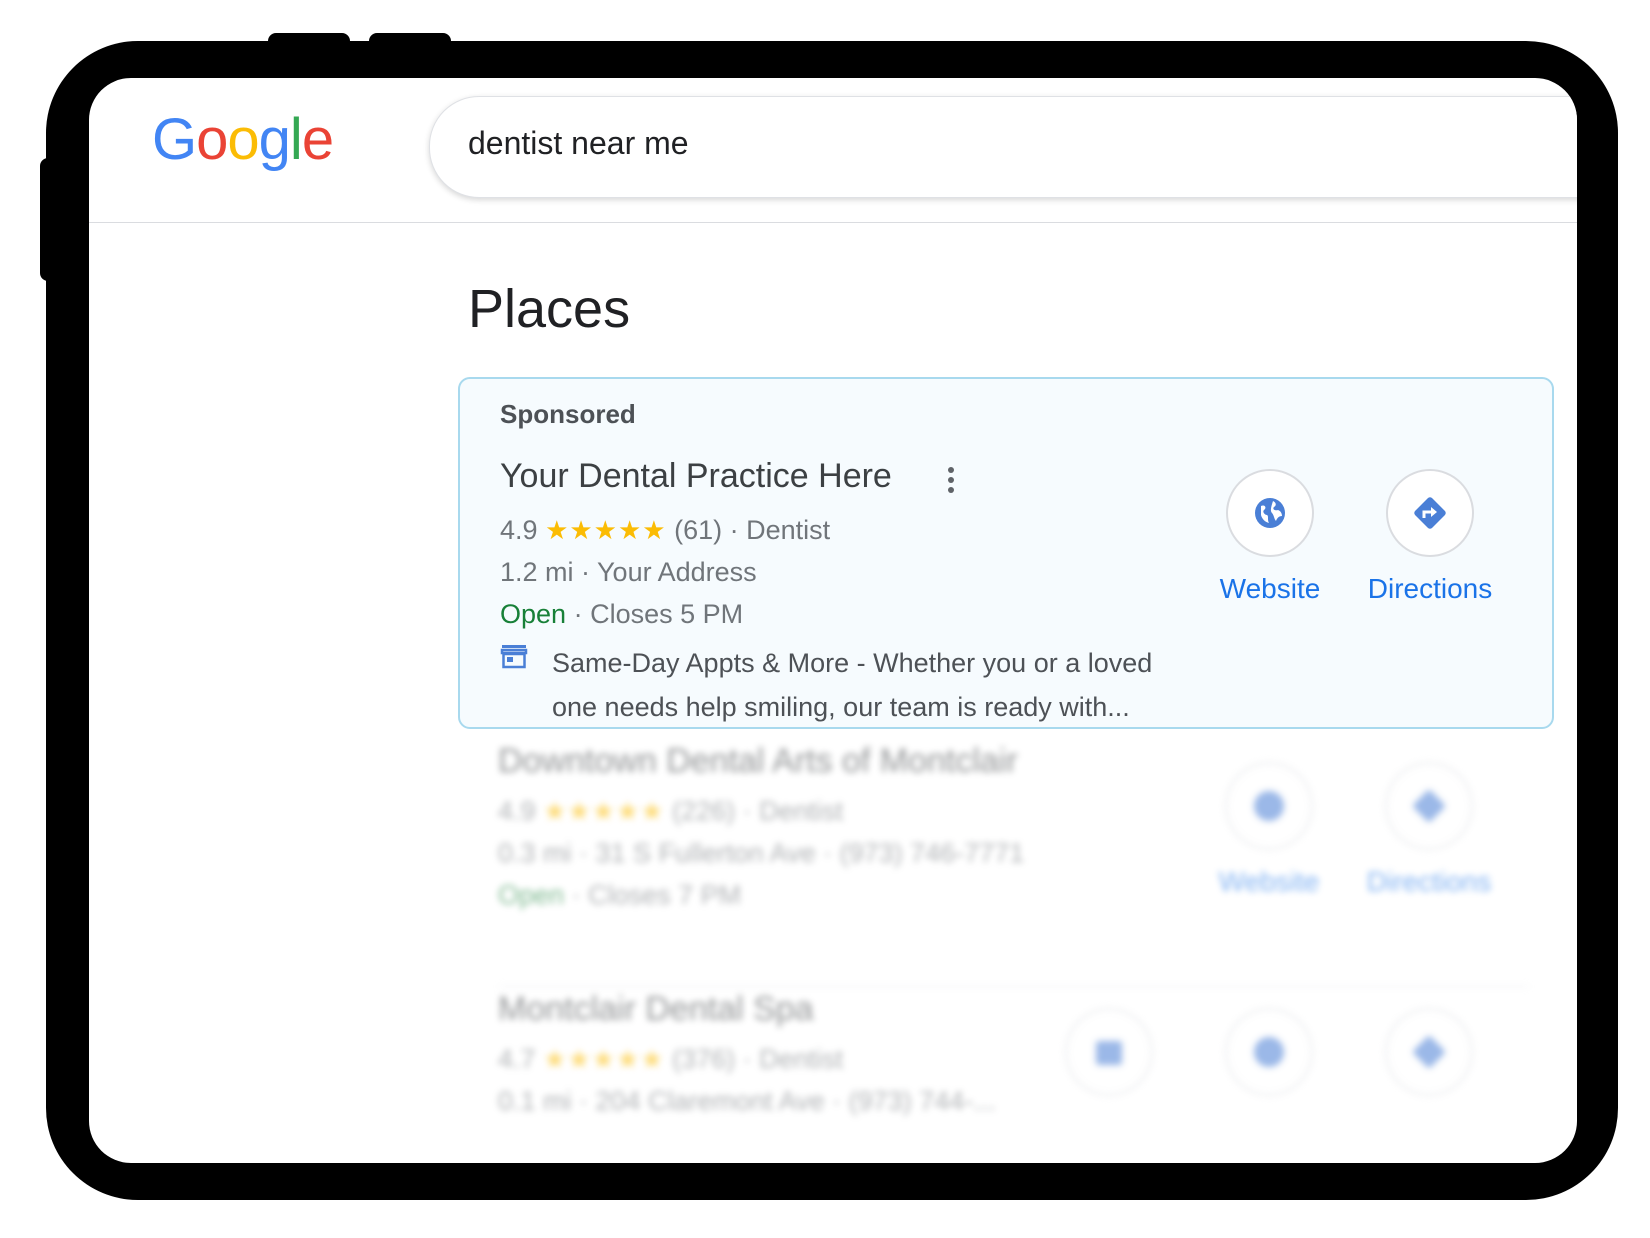  Describe the element at coordinates (517, 811) in the screenshot. I see `result-rating: 4.9` at that location.